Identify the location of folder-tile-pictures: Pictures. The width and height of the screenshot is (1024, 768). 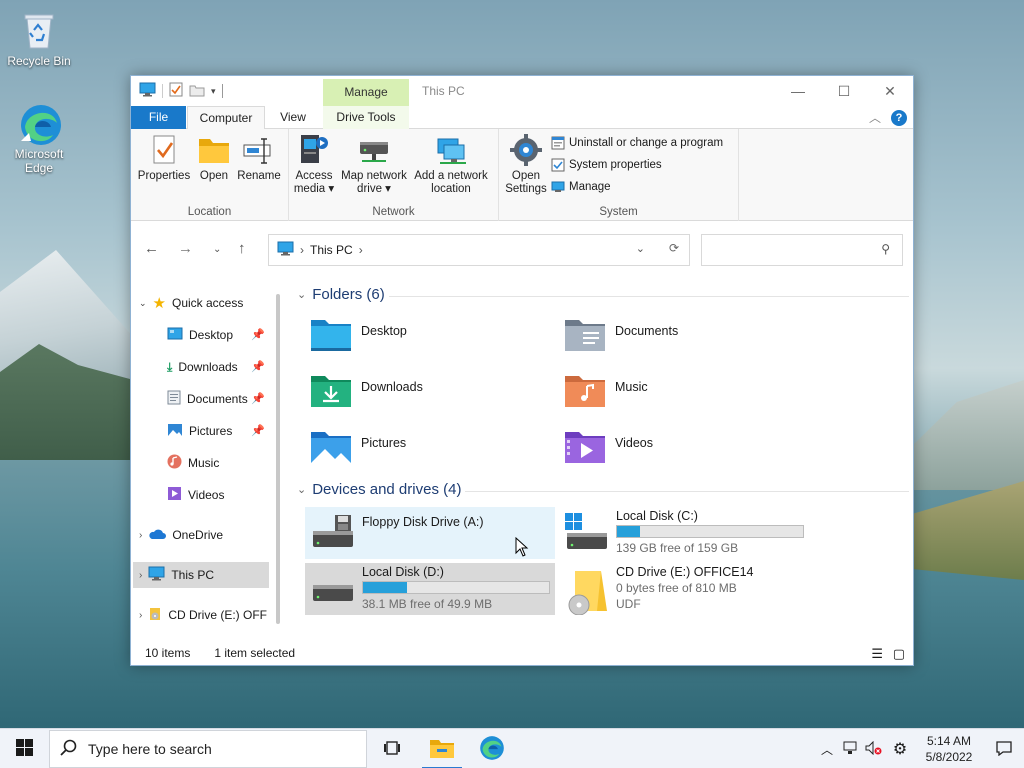
(434, 453).